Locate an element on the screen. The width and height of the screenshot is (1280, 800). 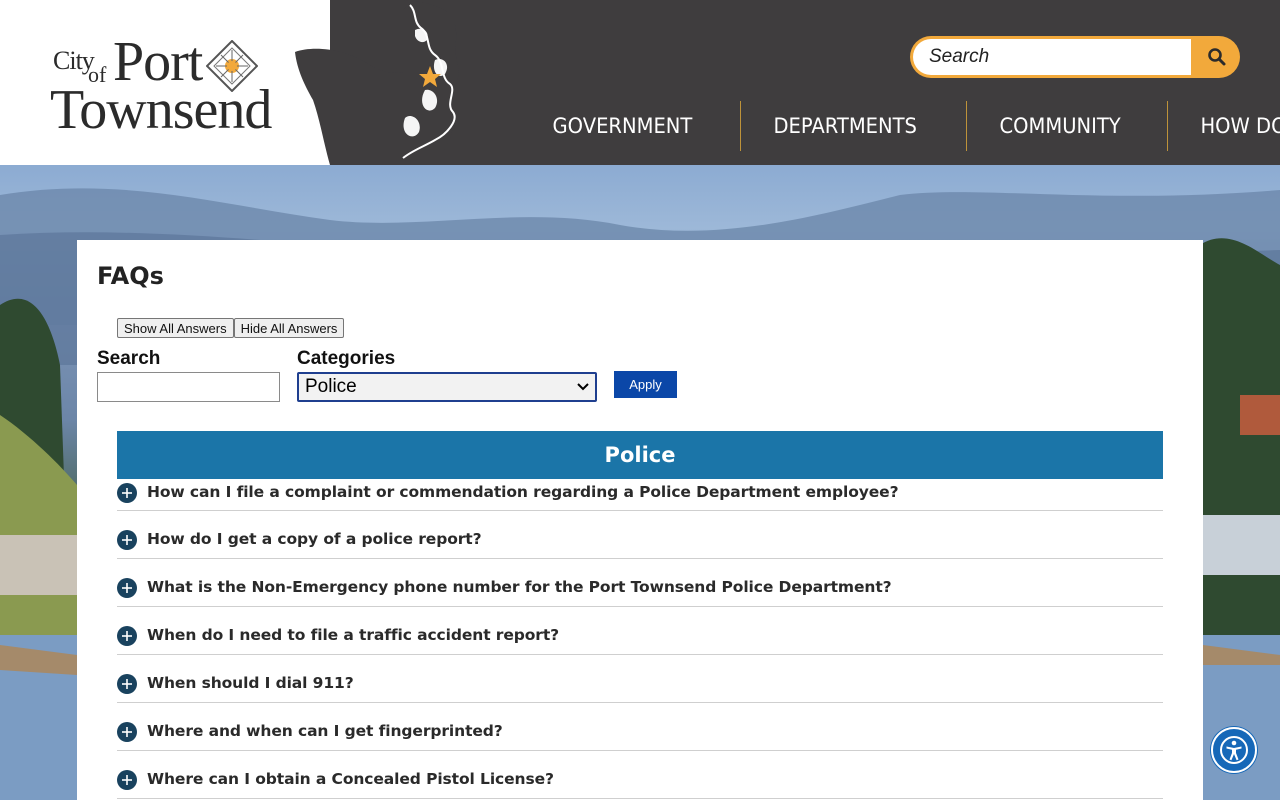
faq-item: When should I dial 911? is located at coordinates (640, 679).